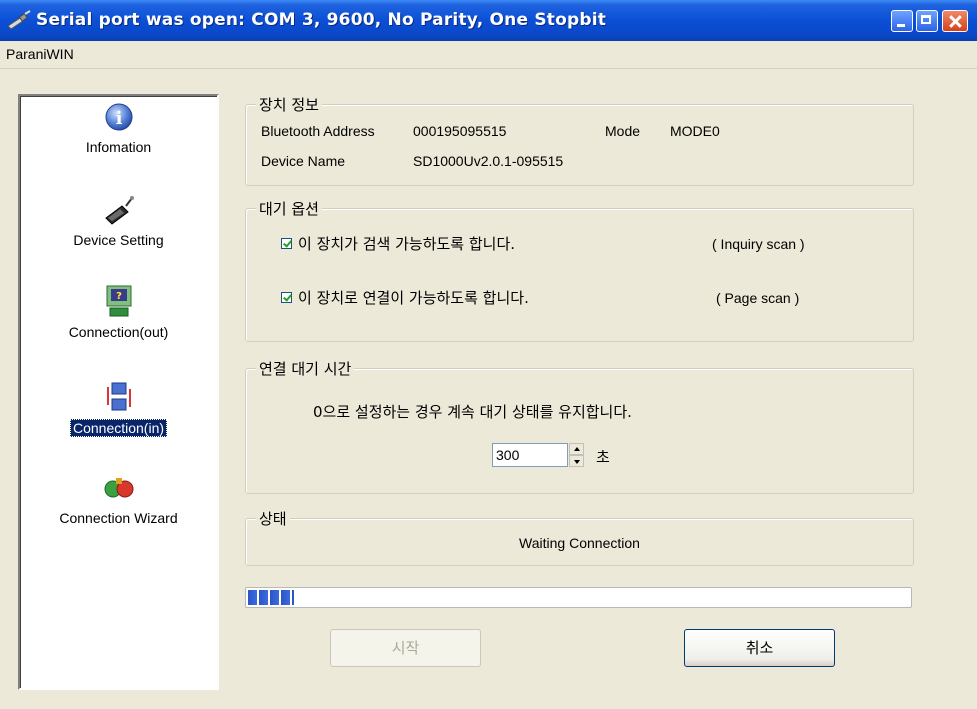  I want to click on inquiry-scan-label: 이 장치가 검색 가능하도록 합니다., so click(406, 243).